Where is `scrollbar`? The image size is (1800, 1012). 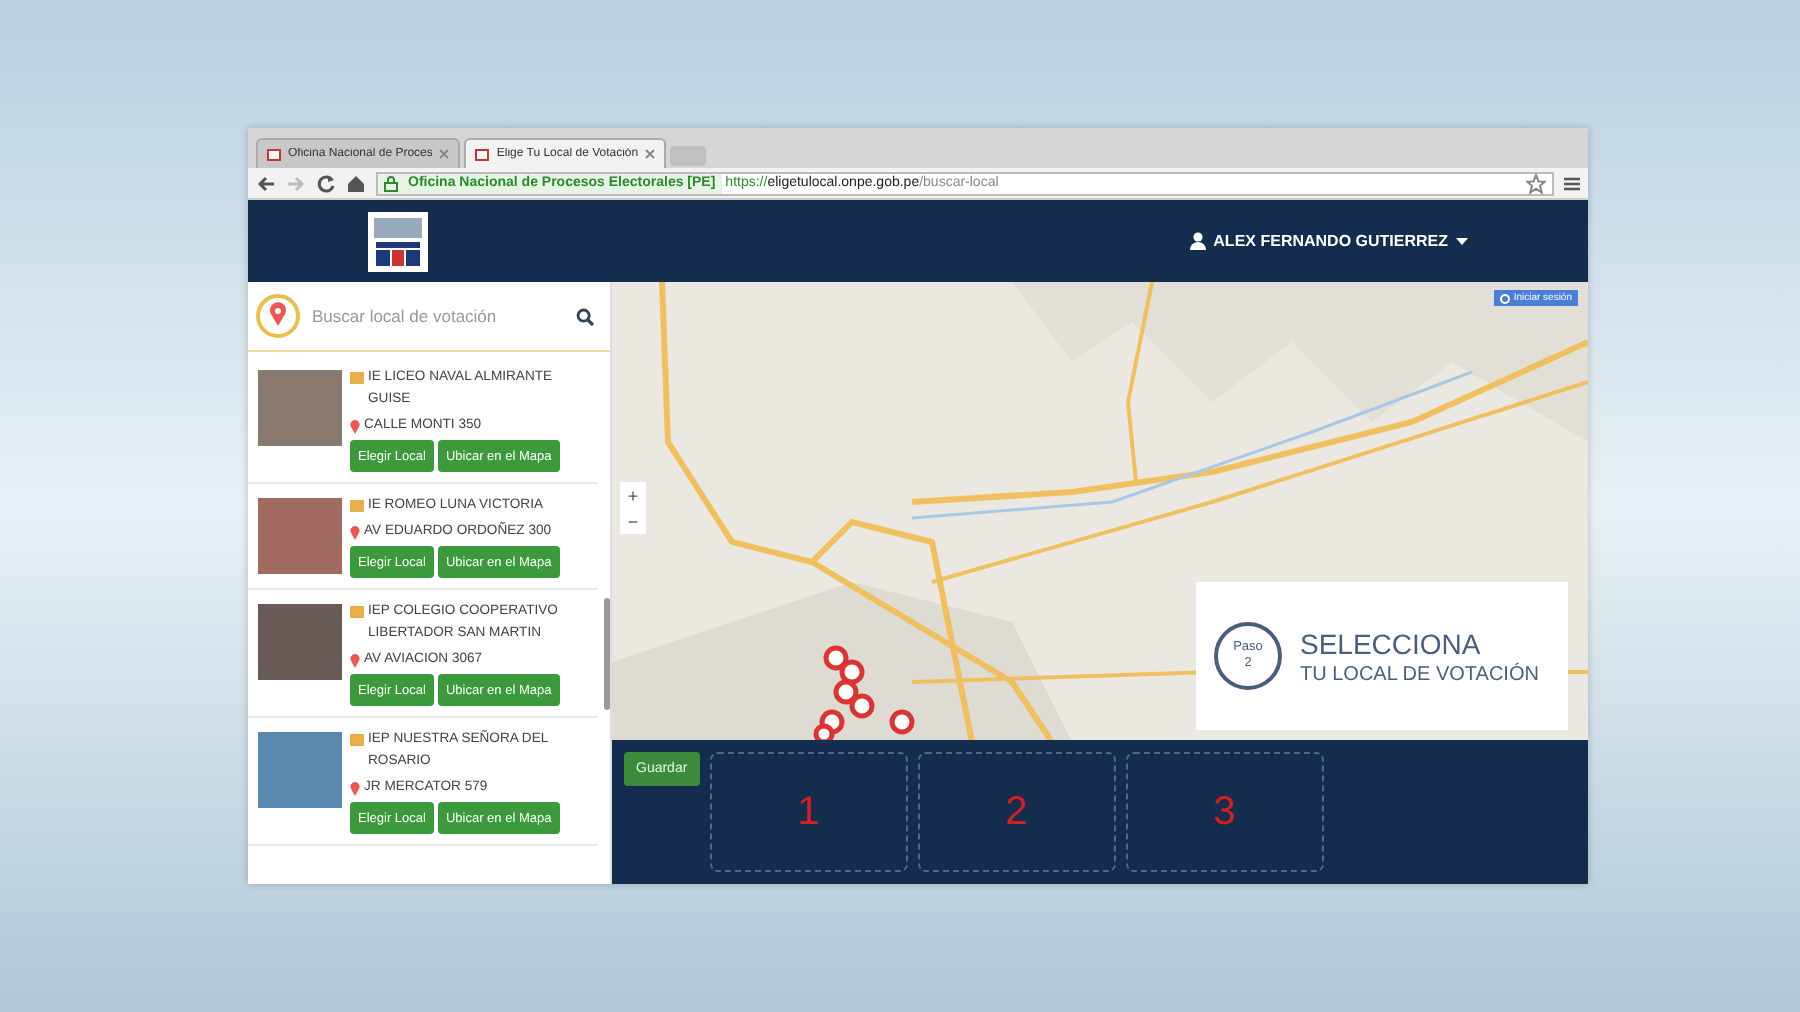
scrollbar is located at coordinates (607, 654).